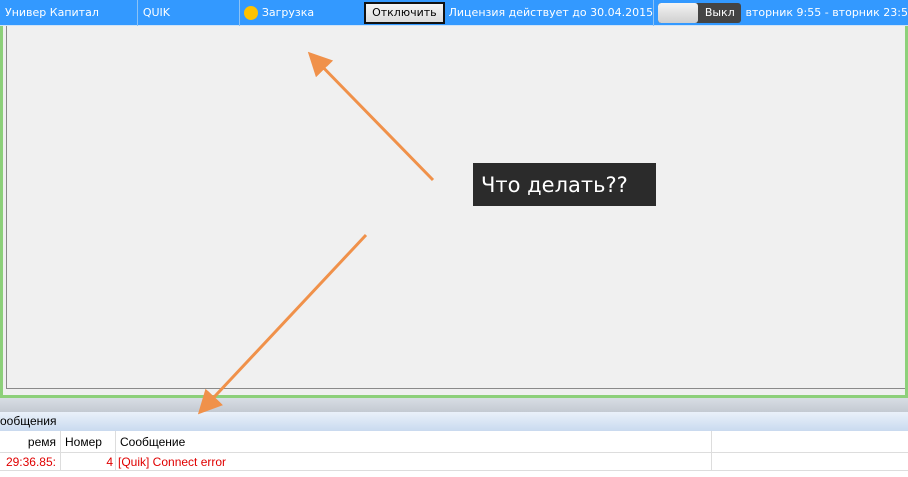 This screenshot has height=477, width=908. Describe the element at coordinates (282, 324) in the screenshot. I see `arrow-to-messages` at that location.